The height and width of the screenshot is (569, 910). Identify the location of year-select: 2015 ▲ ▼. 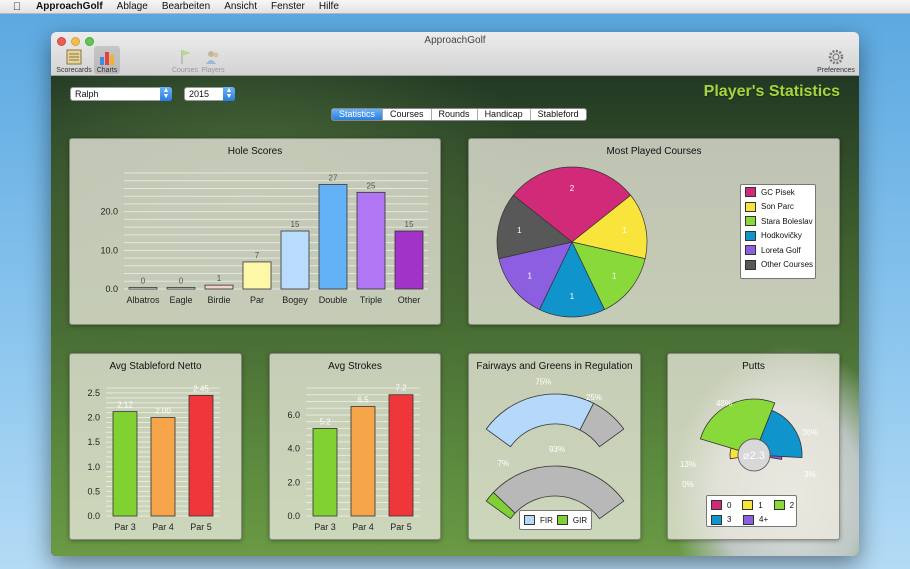
(209, 94).